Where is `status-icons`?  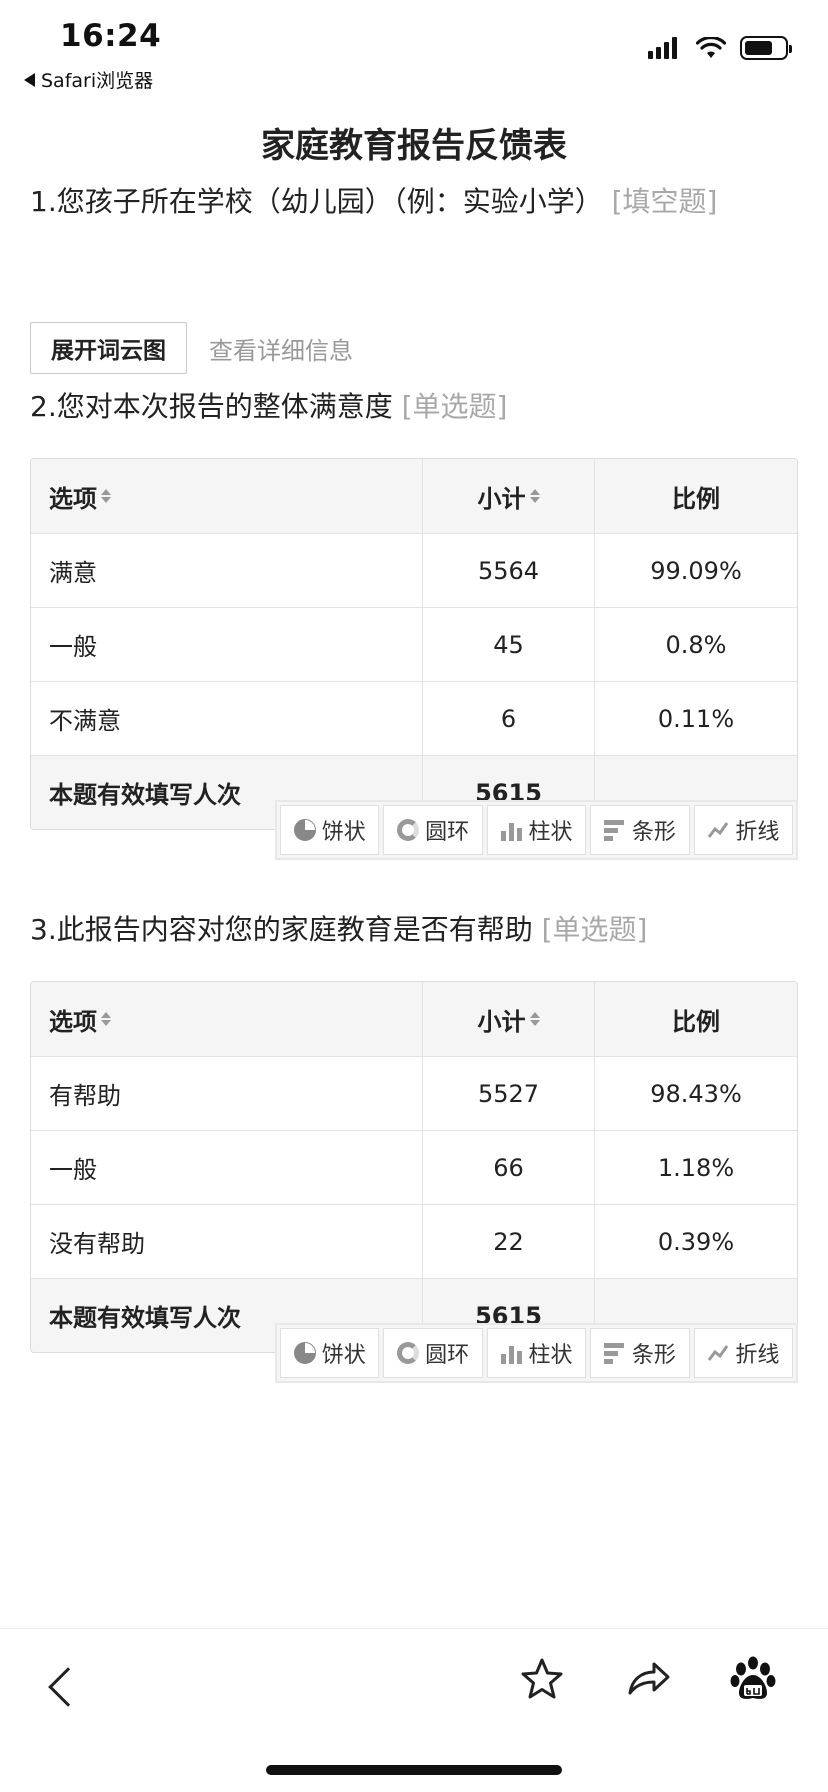
status-icons is located at coordinates (720, 48).